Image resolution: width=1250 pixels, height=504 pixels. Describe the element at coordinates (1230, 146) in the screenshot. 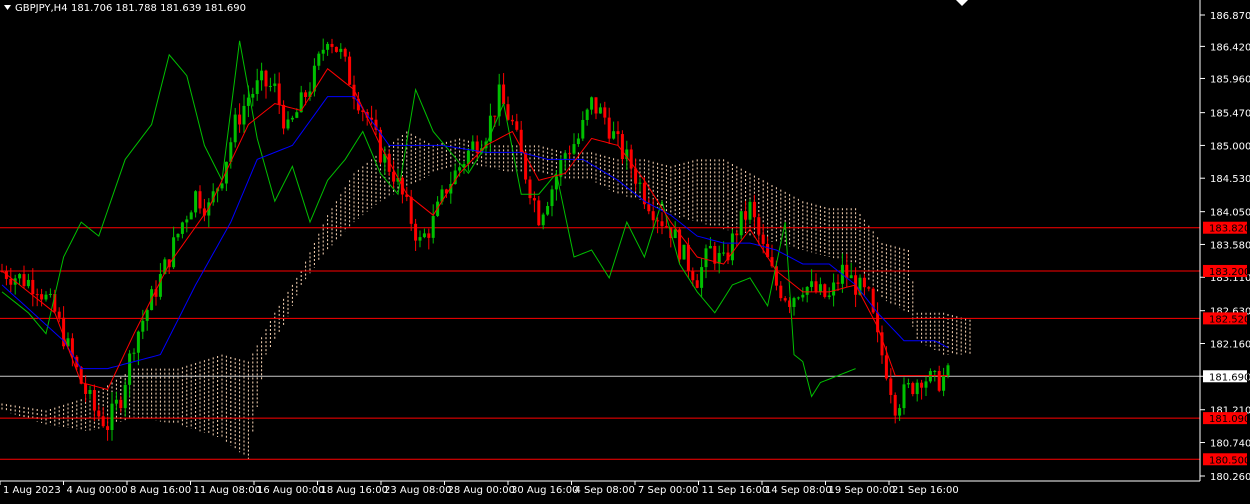

I see `y-tick-label: 185.000` at that location.